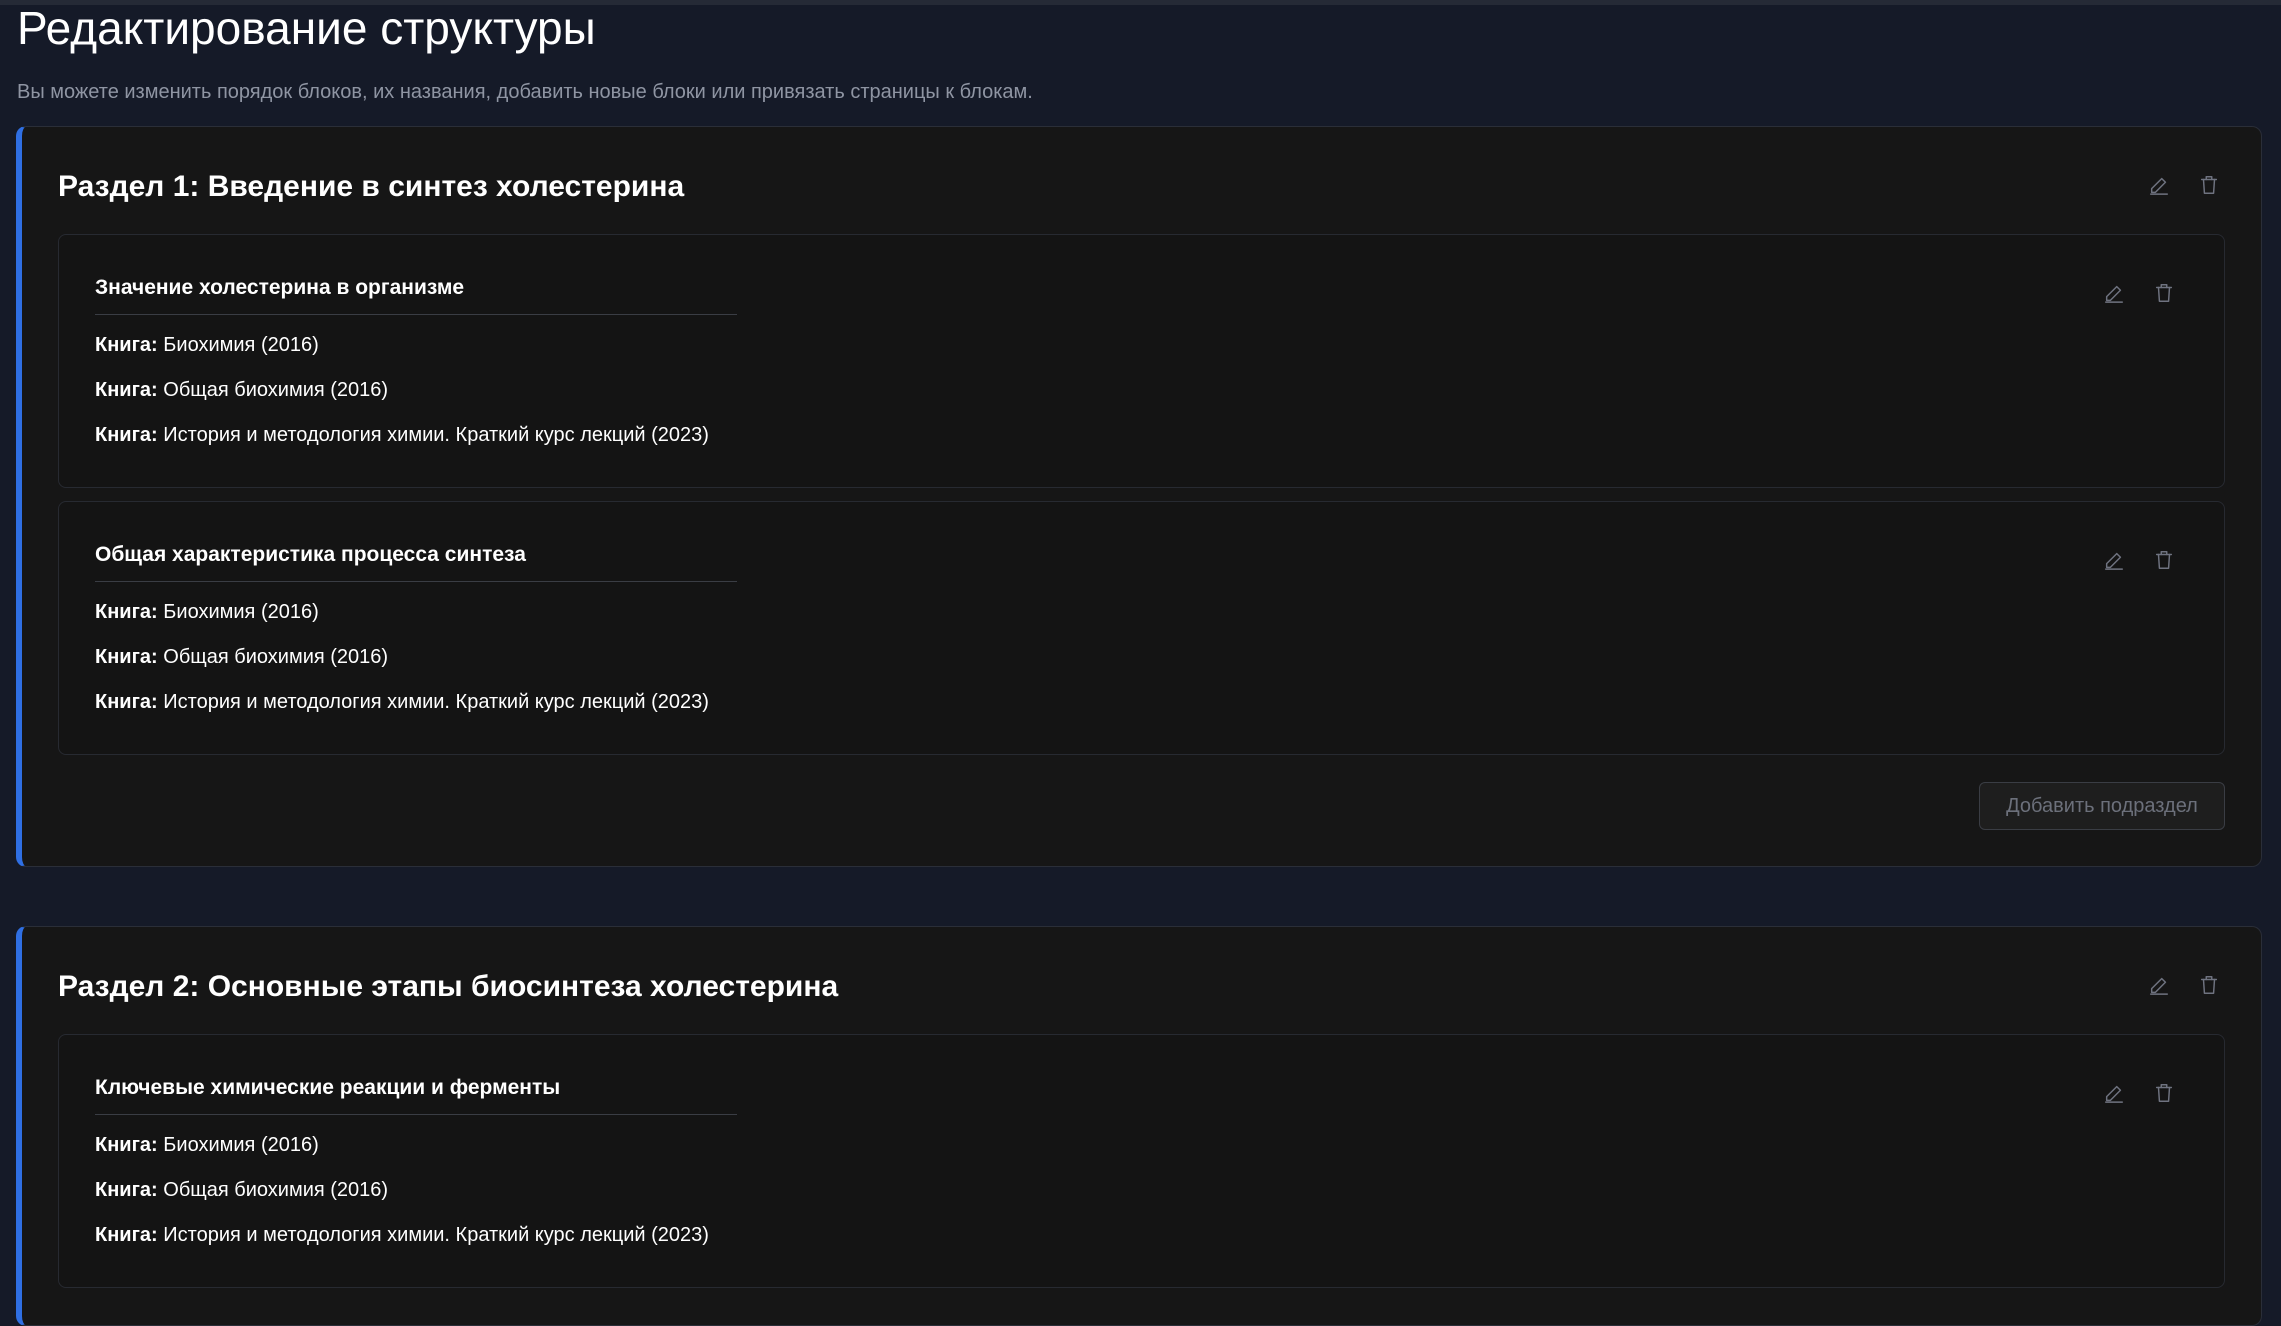  Describe the element at coordinates (310, 554) in the screenshot. I see `subsection-title: Общая характеристика процесса синтеза` at that location.